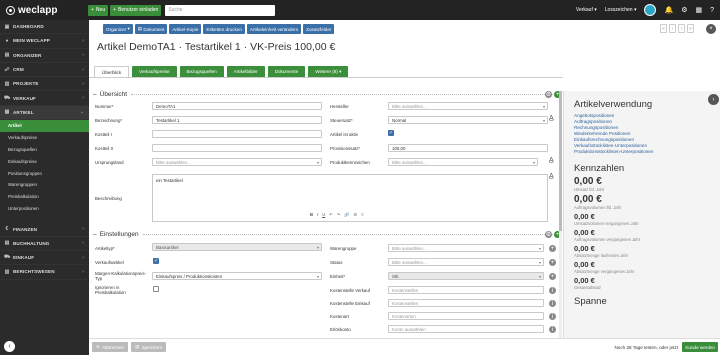  I want to click on avatar, so click(650, 10).